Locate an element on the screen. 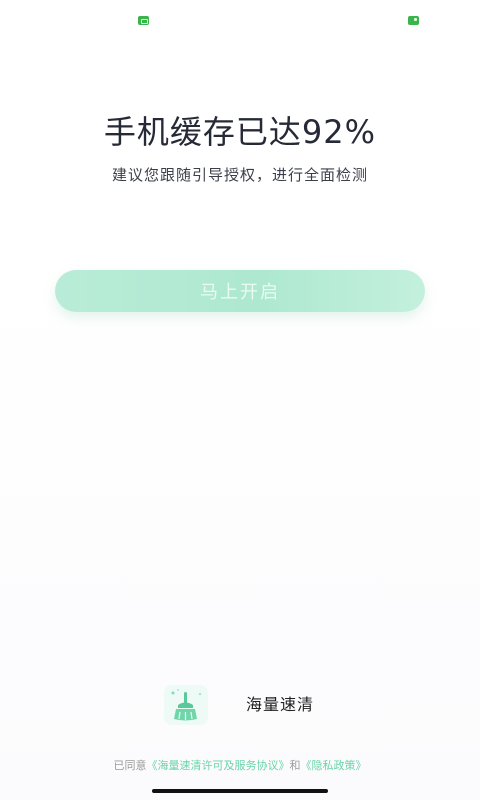 This screenshot has height=800, width=480. cache-usage-headline: 手机缓存已达92% is located at coordinates (240, 132).